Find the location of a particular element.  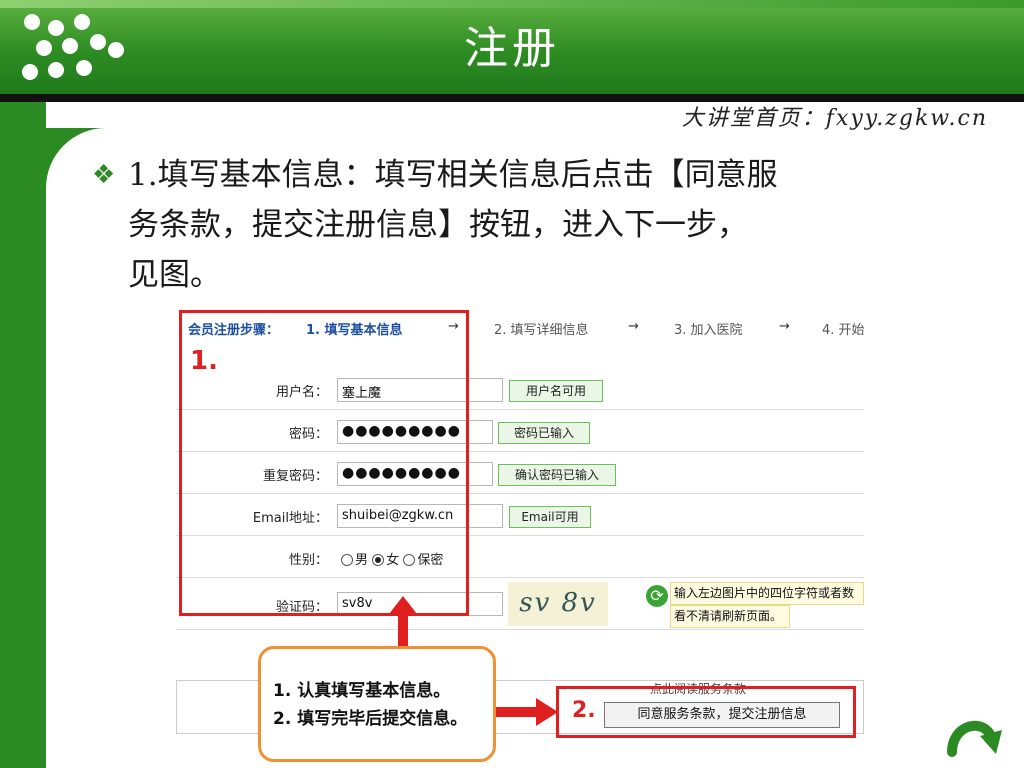

captcha-hint-line-2: 看不清请刷新页面。 is located at coordinates (730, 616).